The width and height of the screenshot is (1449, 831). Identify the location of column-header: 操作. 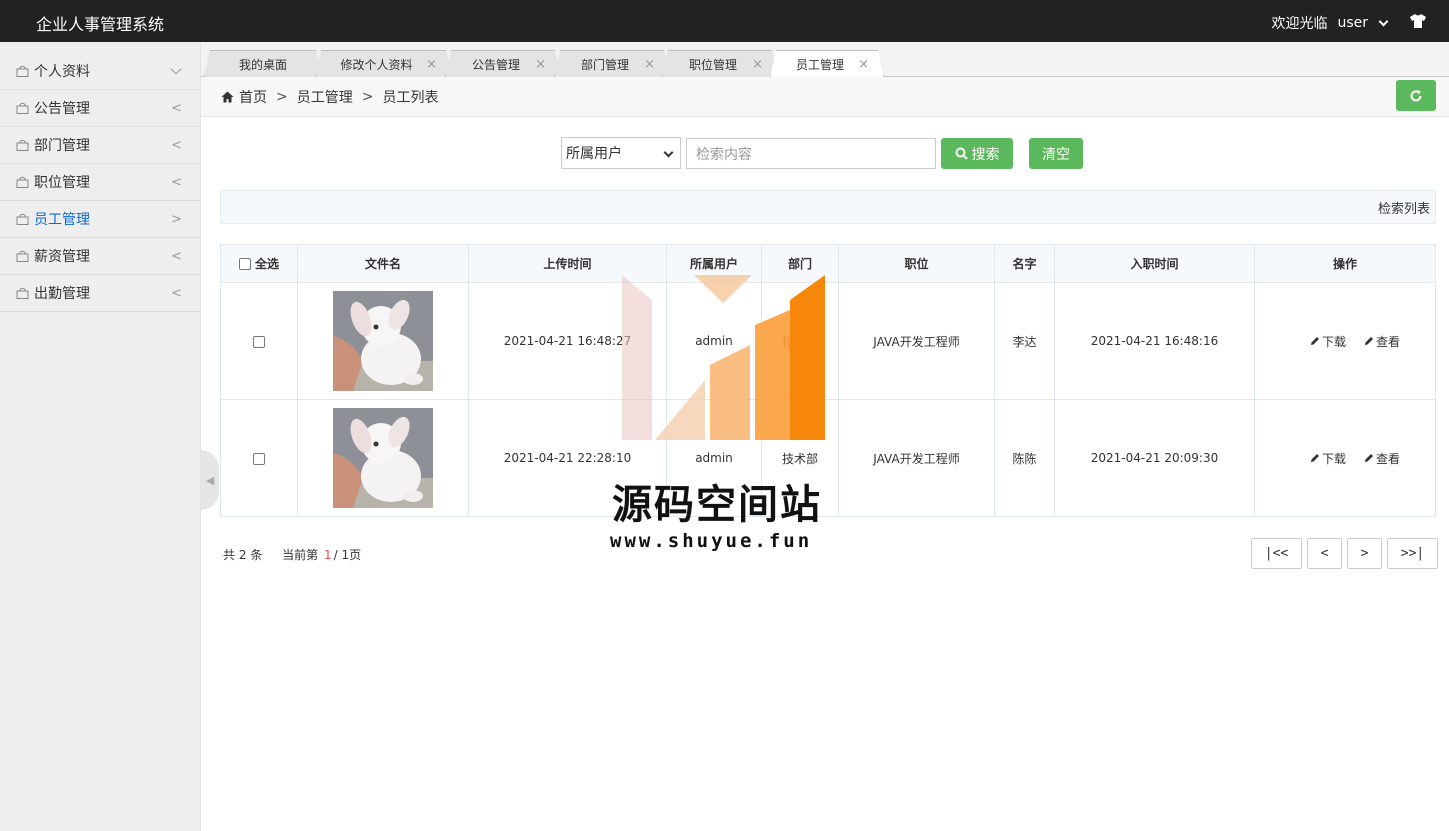
(1345, 263).